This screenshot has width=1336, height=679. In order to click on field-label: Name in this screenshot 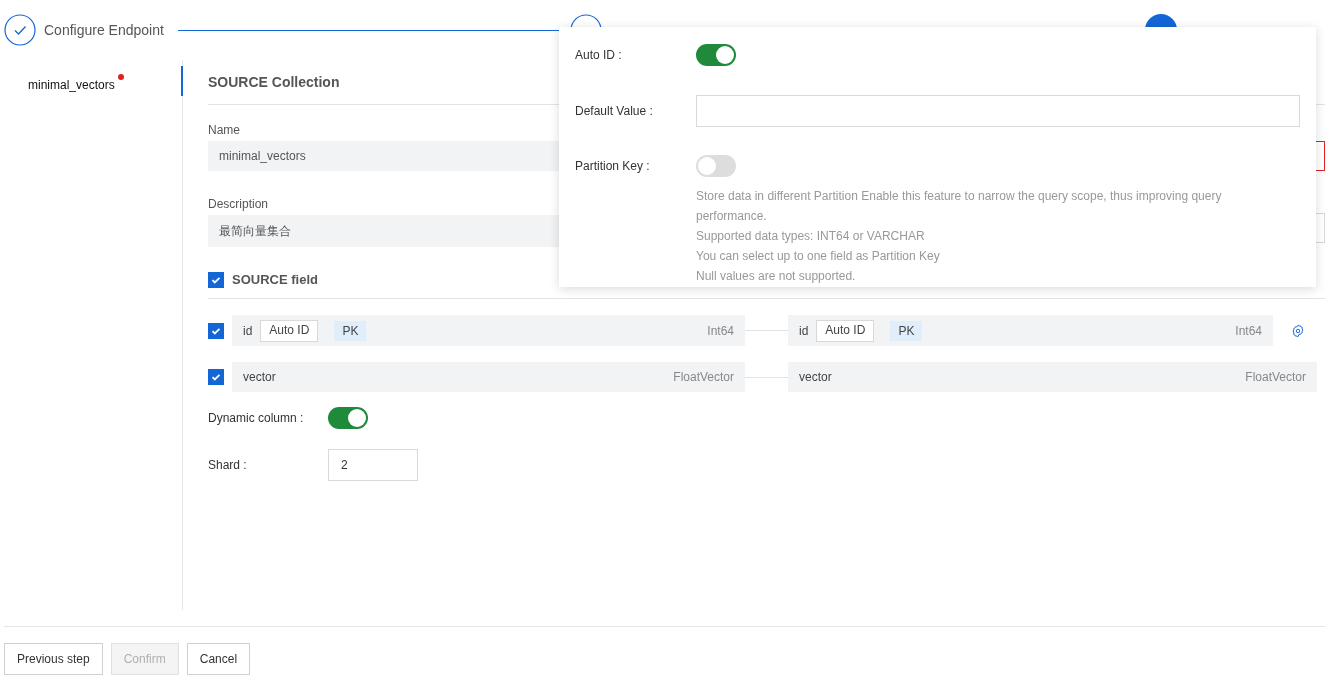, I will do `click(224, 131)`.